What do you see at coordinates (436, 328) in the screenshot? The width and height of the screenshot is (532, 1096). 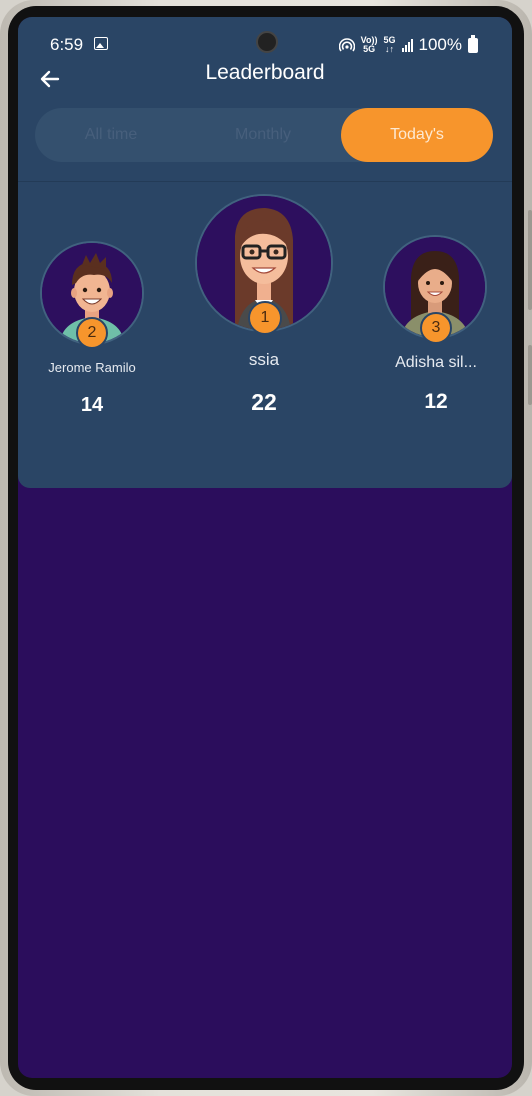 I see `rank-badge: 3` at bounding box center [436, 328].